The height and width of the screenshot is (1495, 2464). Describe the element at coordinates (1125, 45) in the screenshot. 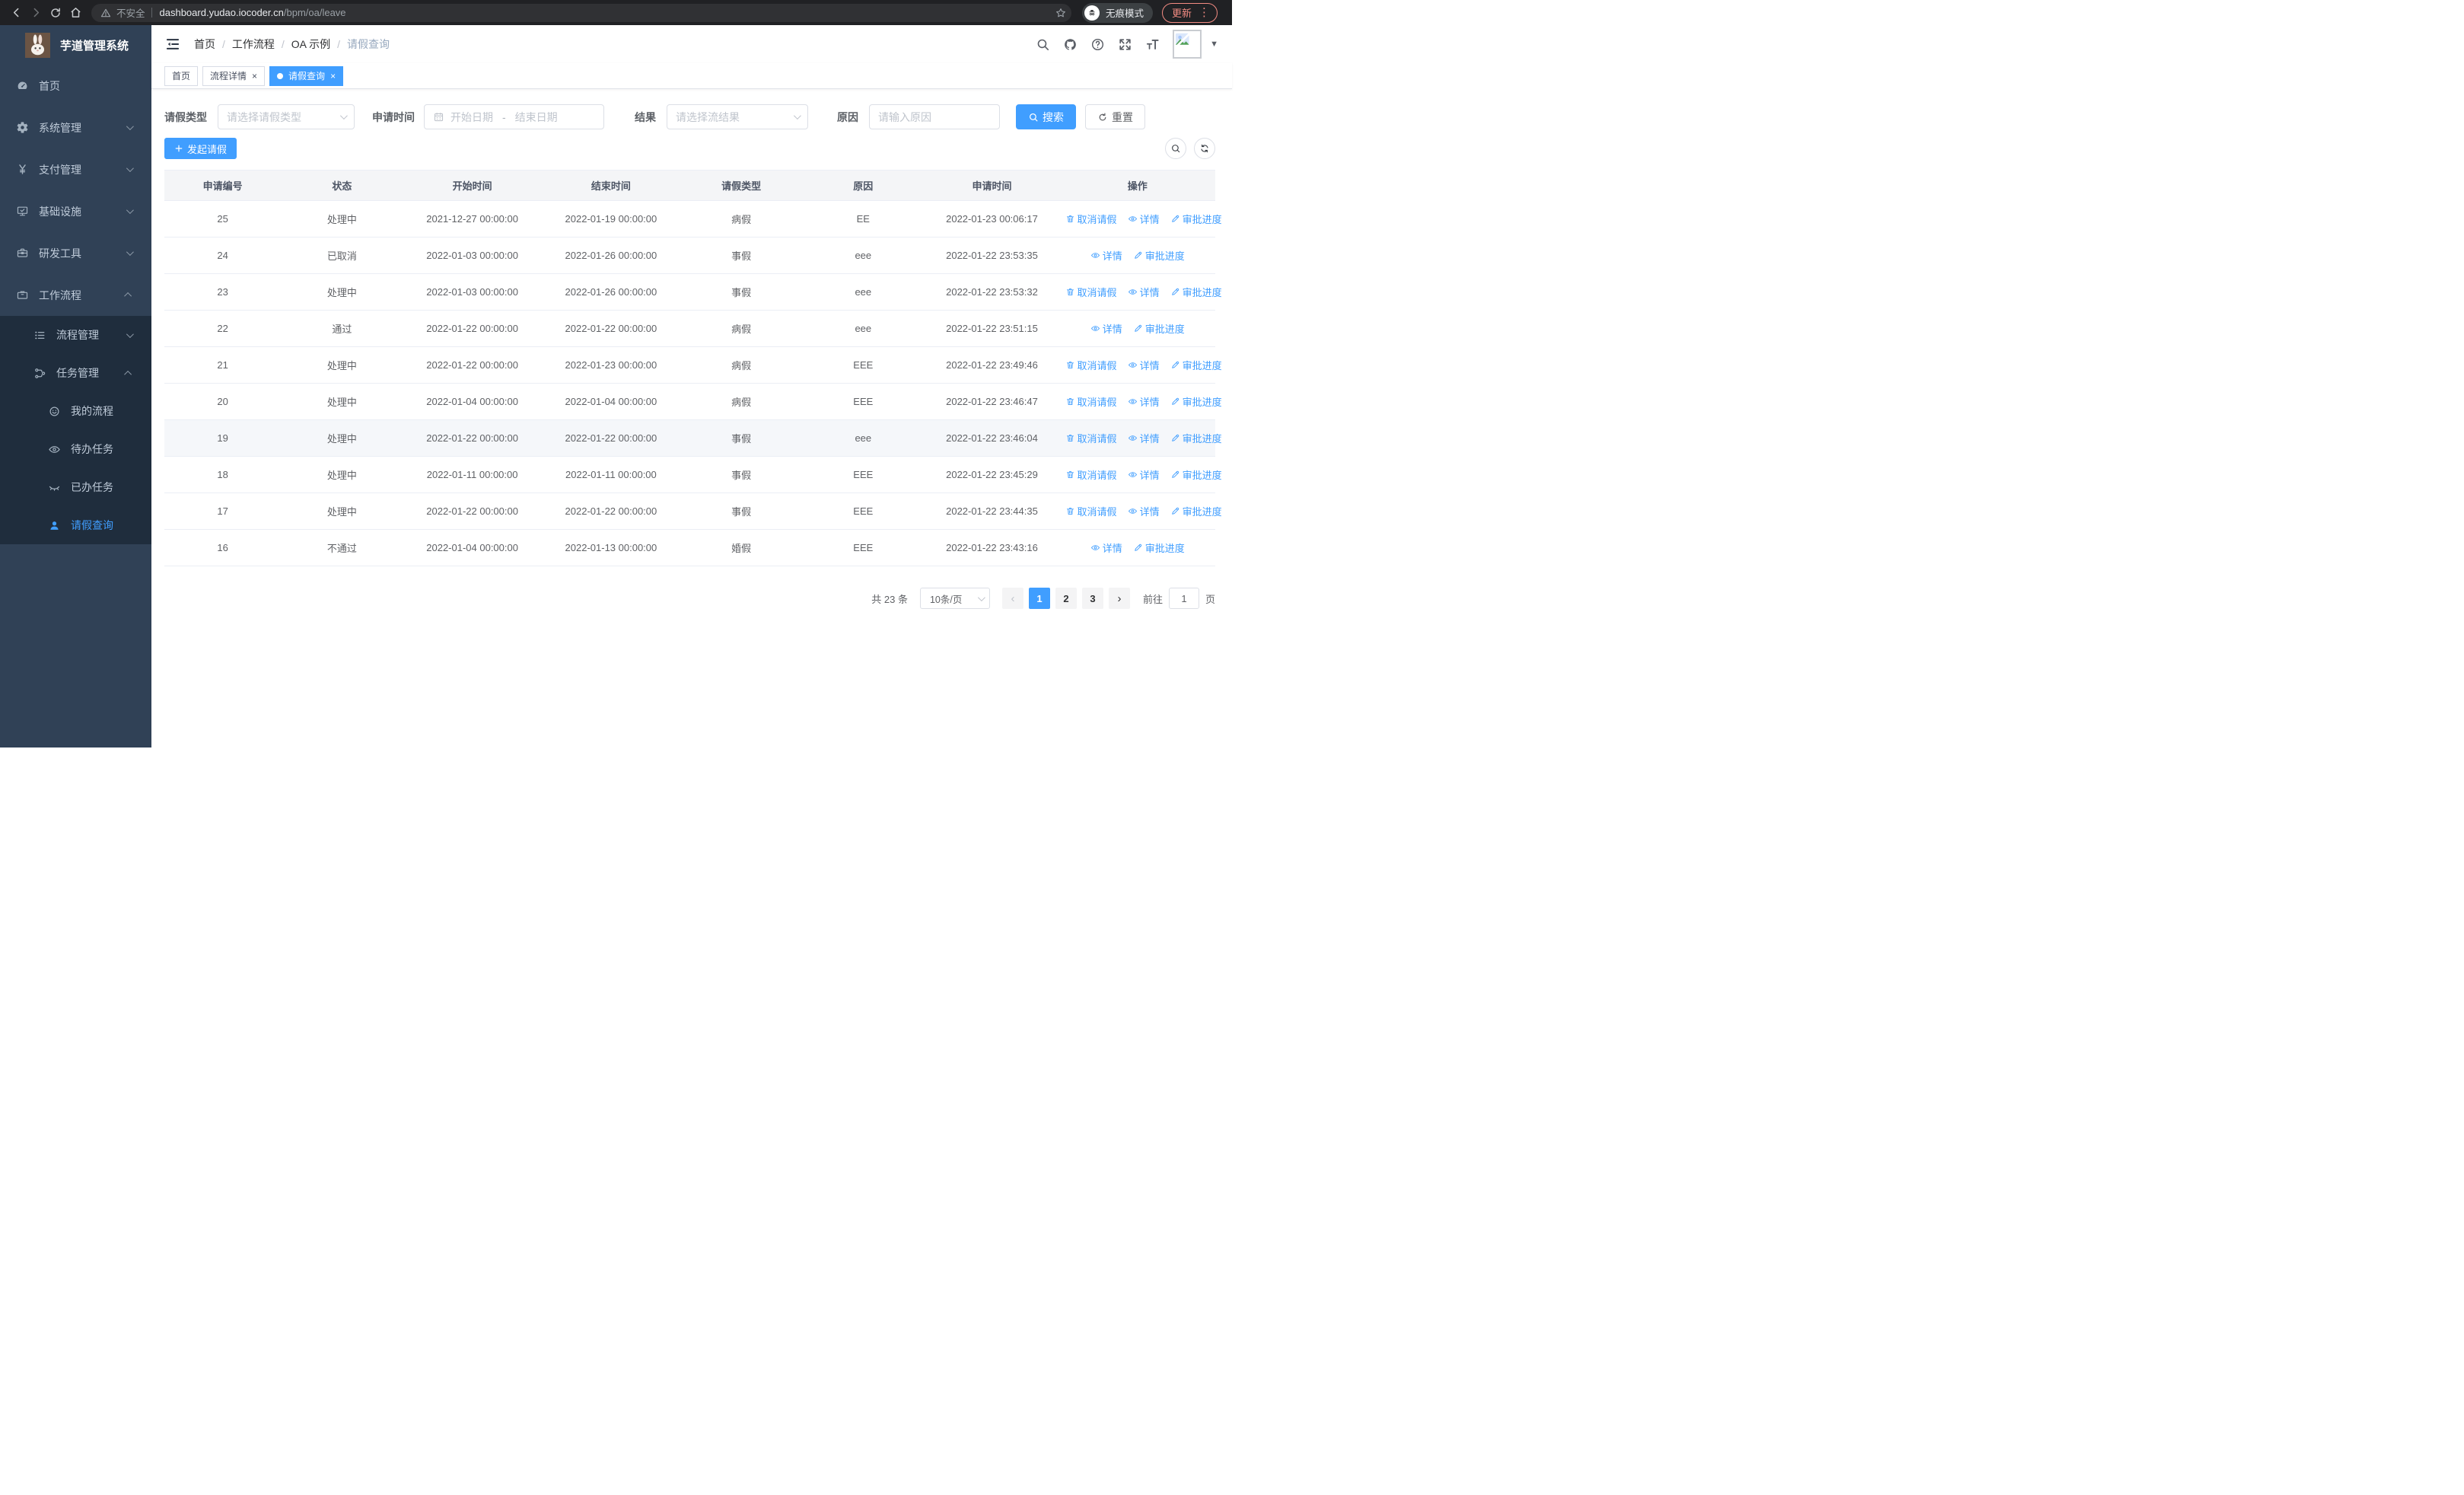

I see `fullscreen-icon` at that location.